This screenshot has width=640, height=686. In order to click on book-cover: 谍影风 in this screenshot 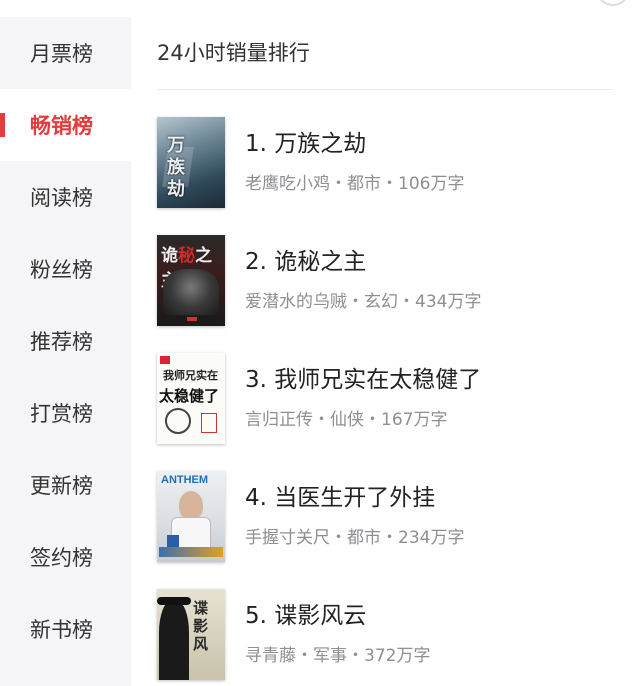, I will do `click(191, 634)`.